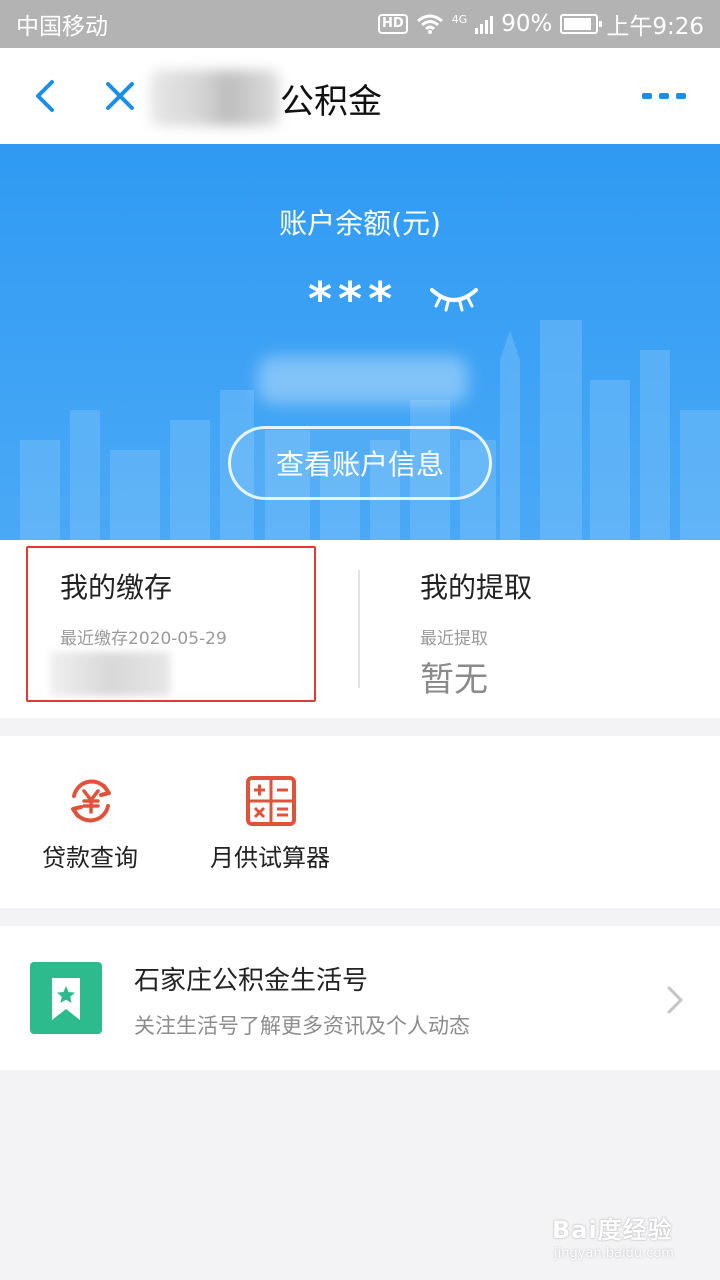  I want to click on clock: 上午9:26, so click(655, 27).